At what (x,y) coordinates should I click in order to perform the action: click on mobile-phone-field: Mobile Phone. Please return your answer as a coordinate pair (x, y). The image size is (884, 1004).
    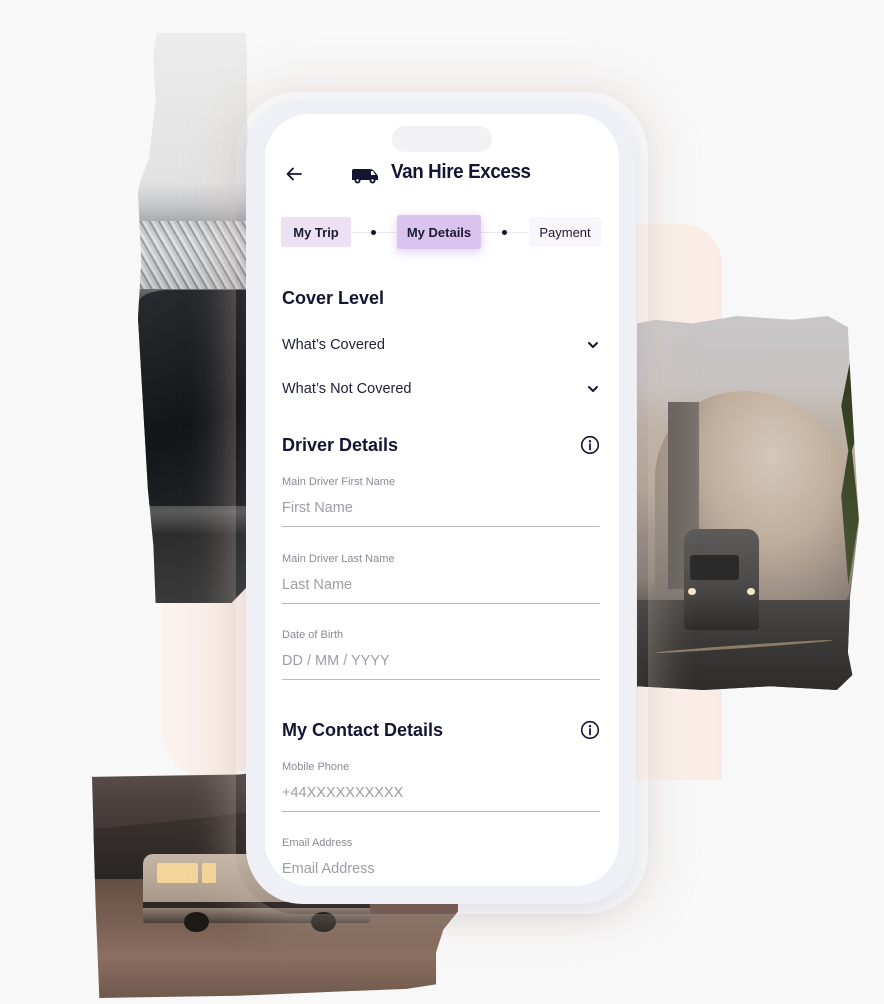
    Looking at the image, I should click on (441, 786).